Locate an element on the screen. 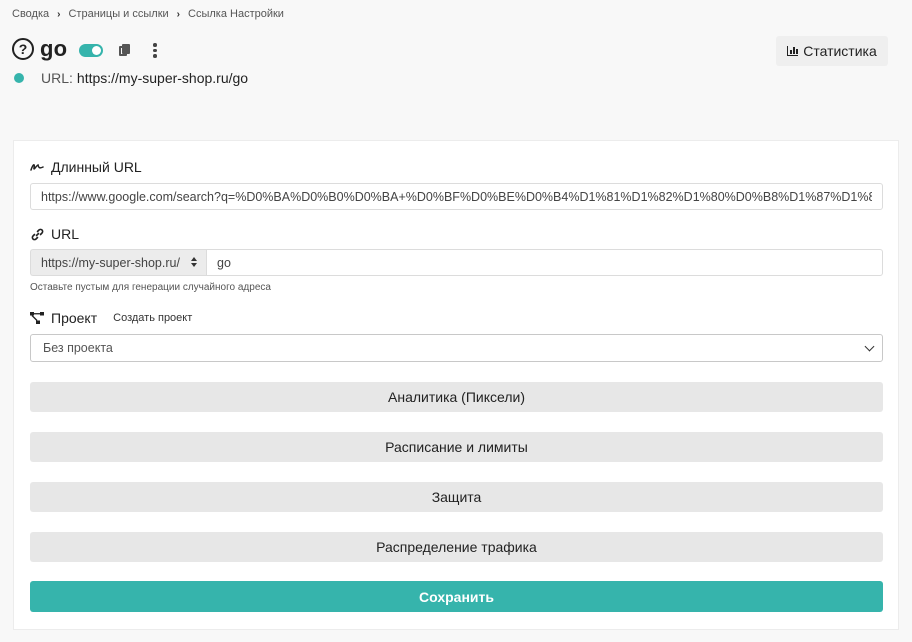 This screenshot has height=642, width=912. status-dot-icon is located at coordinates (19, 78).